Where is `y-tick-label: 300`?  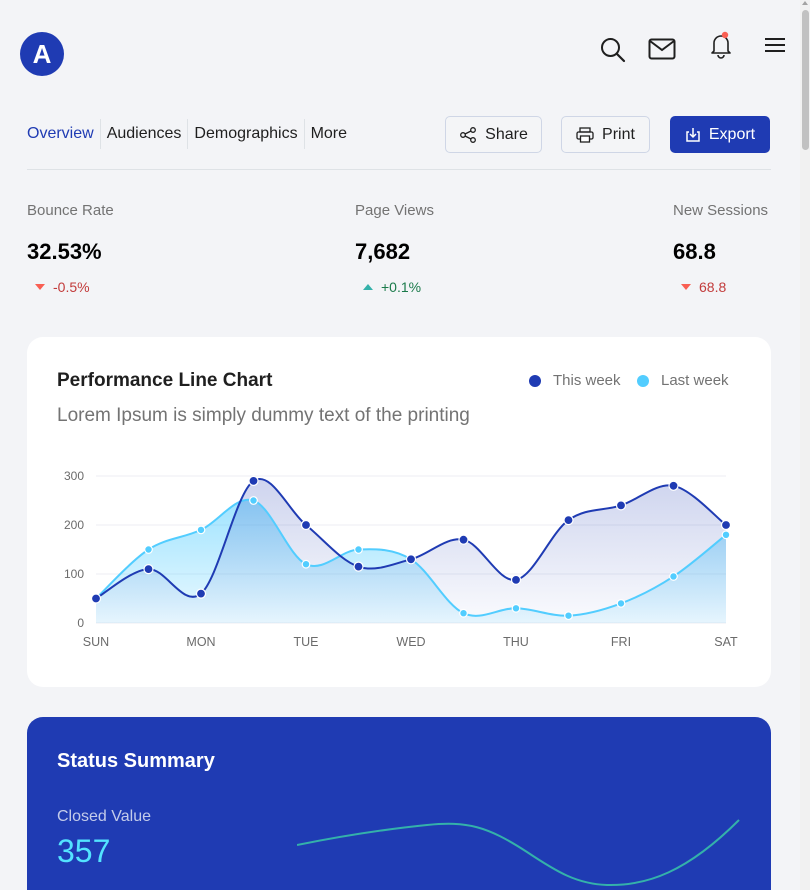 y-tick-label: 300 is located at coordinates (74, 476).